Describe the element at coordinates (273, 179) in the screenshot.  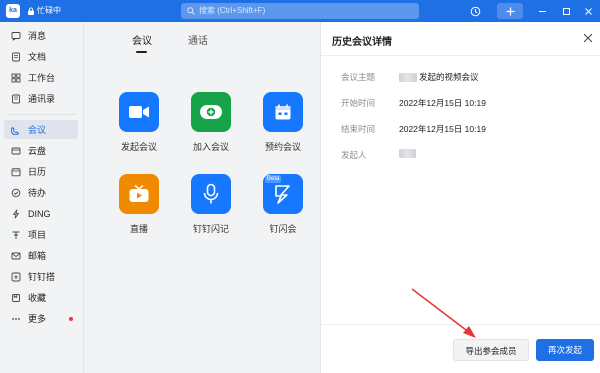
I see `beta-badge: Beta` at that location.